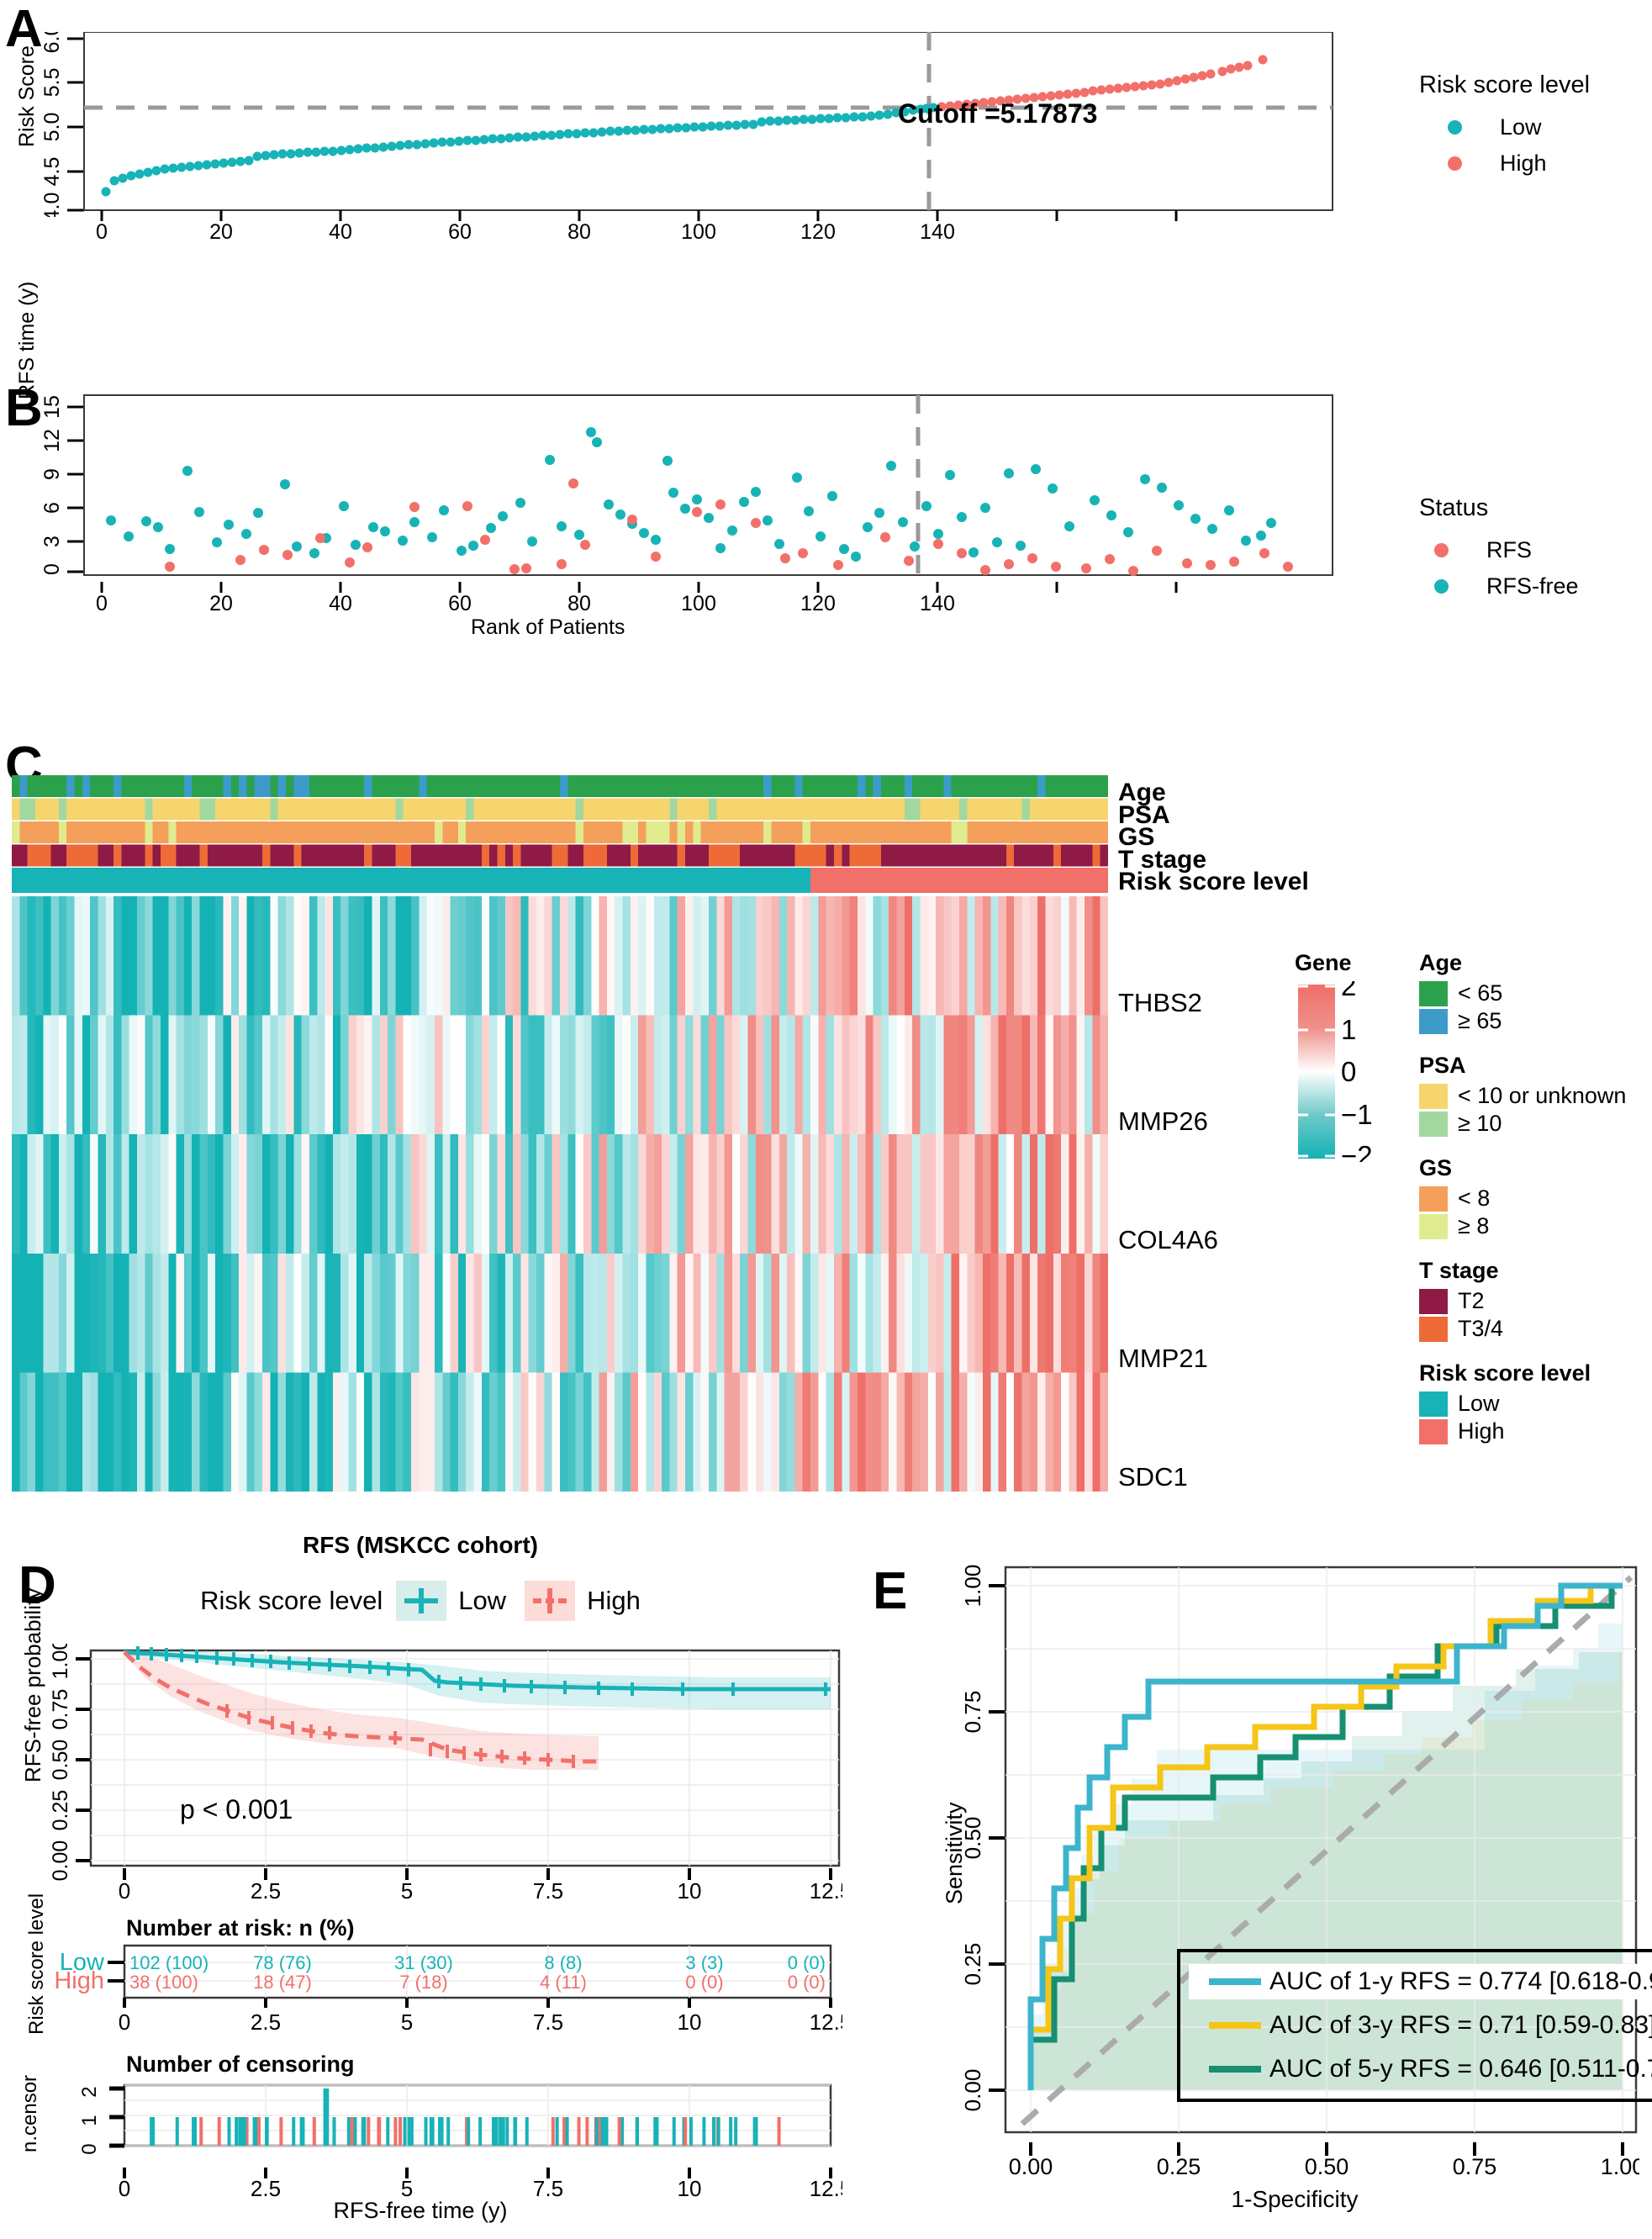 Image resolution: width=1652 pixels, height=2239 pixels. Describe the element at coordinates (1499, 546) in the screenshot. I see `panel-b-legend: Status RFS RFS-free` at that location.